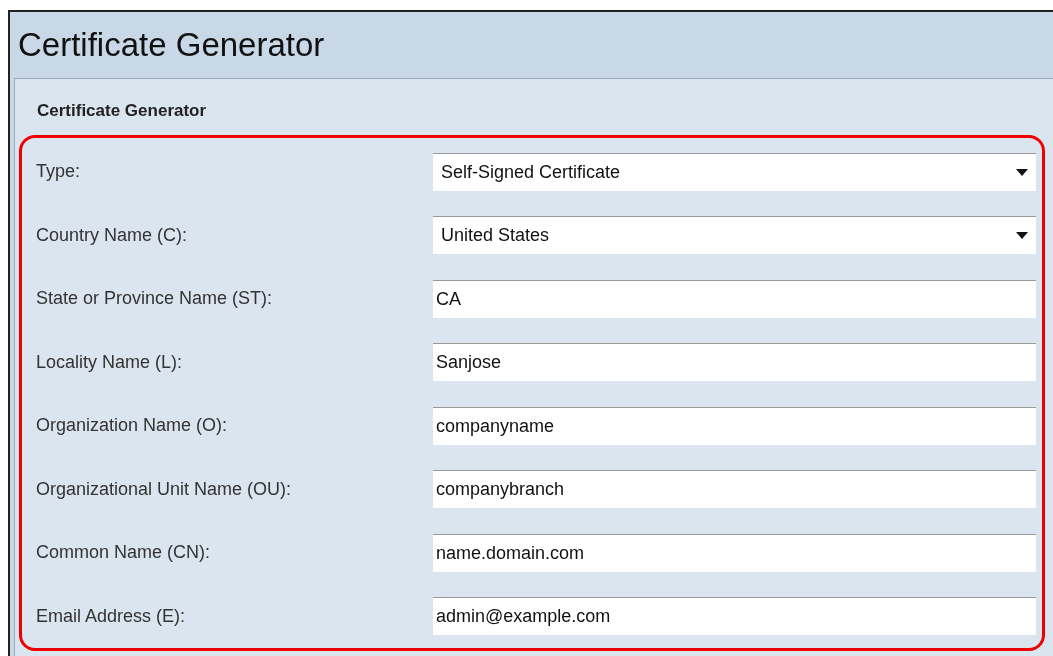 This screenshot has height=656, width=1053. What do you see at coordinates (111, 616) in the screenshot?
I see `field-label: Email Address (E):` at bounding box center [111, 616].